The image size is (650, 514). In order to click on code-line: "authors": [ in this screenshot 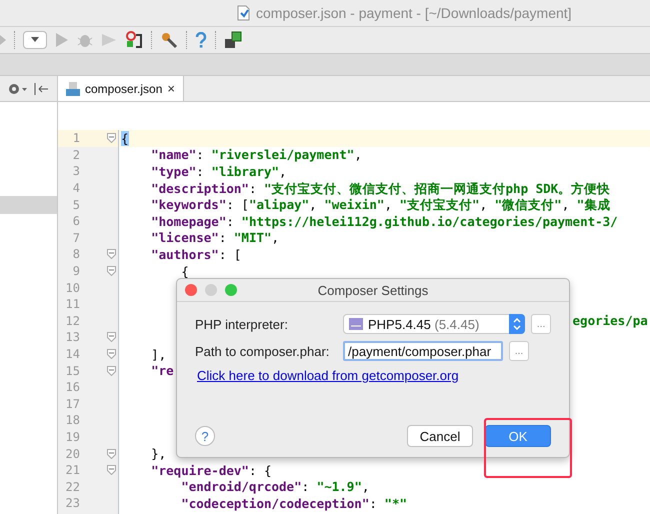, I will do `click(196, 254)`.